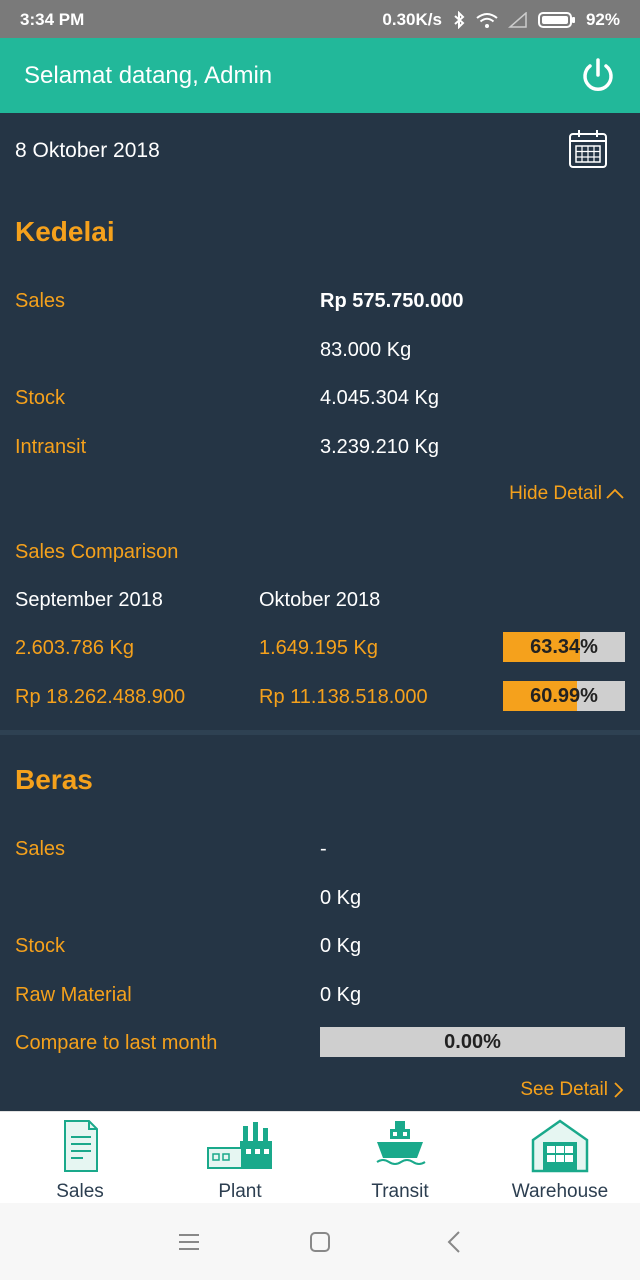 This screenshot has height=1280, width=640. Describe the element at coordinates (239, 1145) in the screenshot. I see `factory-icon` at that location.